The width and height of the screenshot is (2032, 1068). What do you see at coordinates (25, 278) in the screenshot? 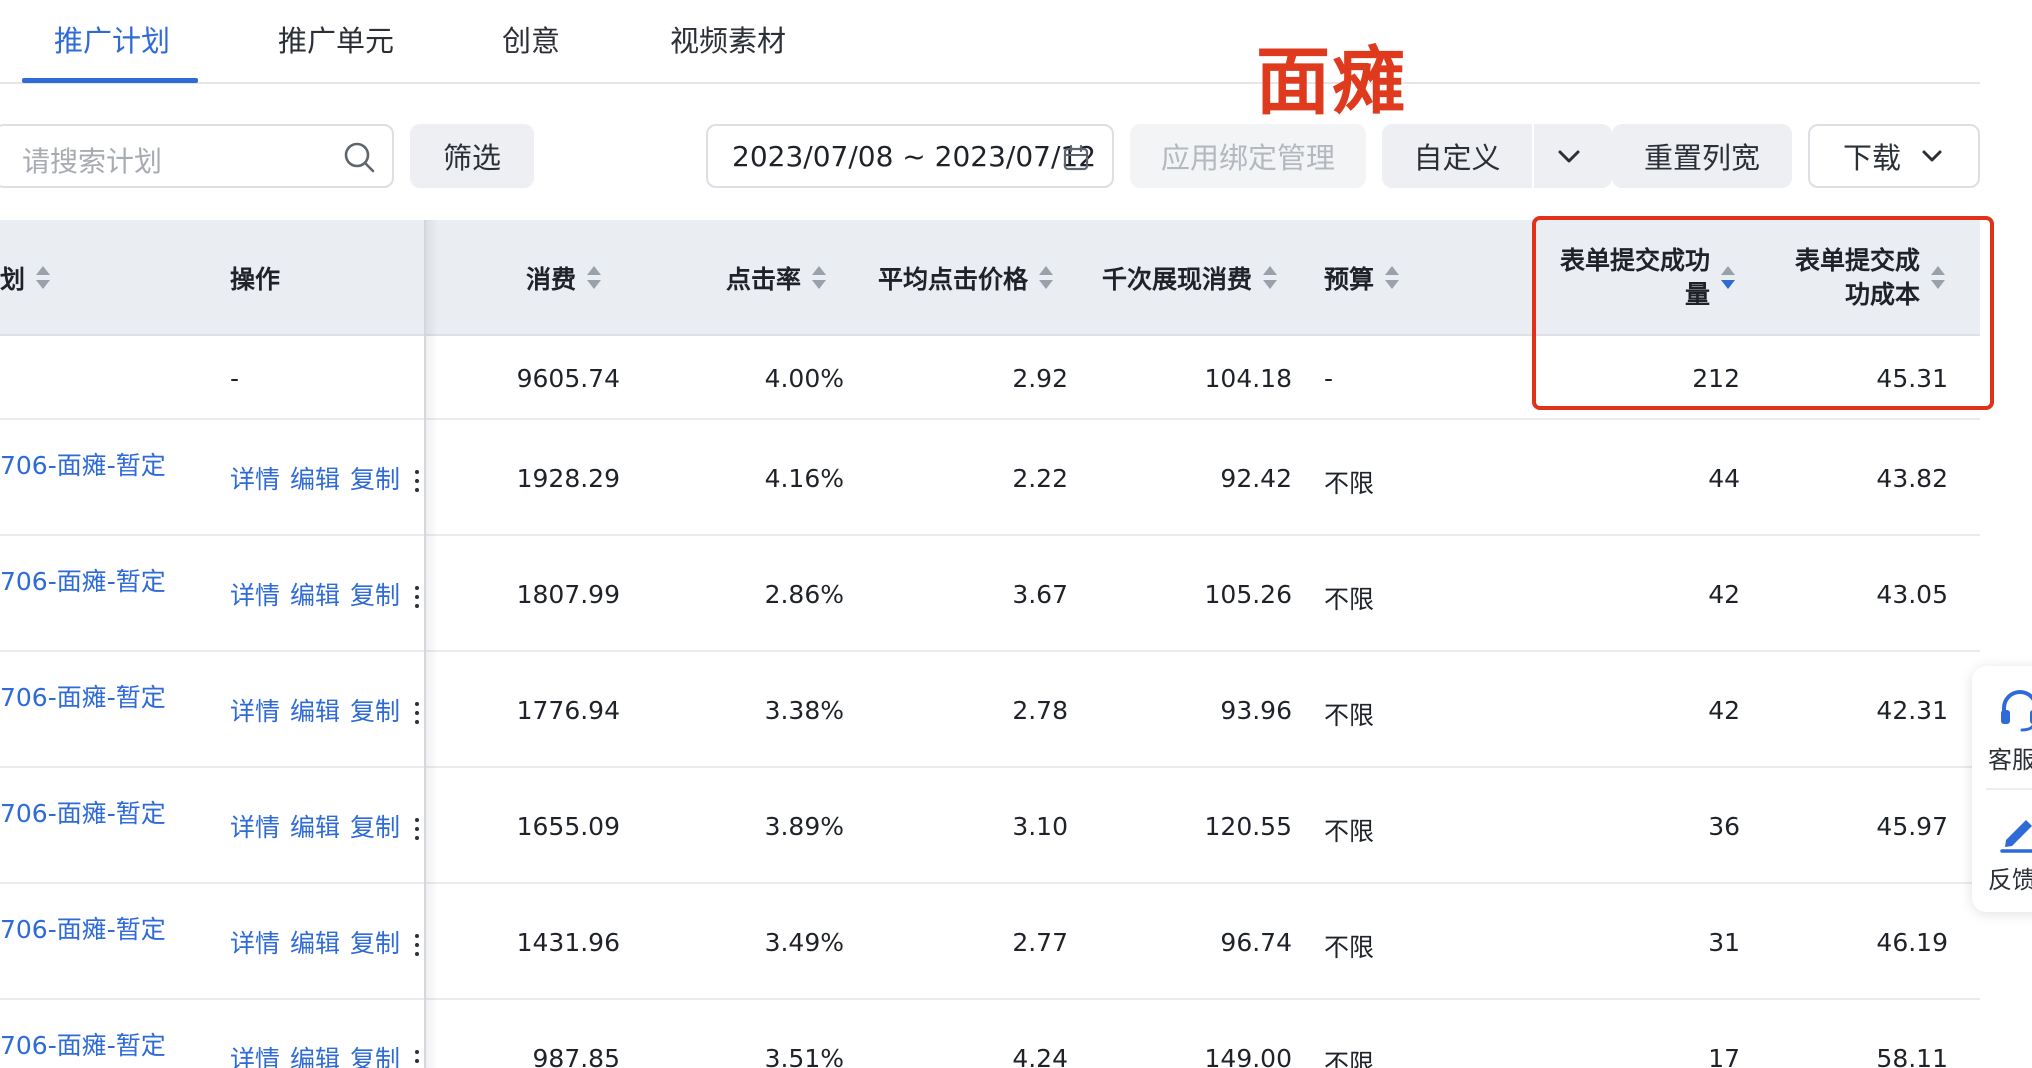
I see `col-header-plan: 划` at bounding box center [25, 278].